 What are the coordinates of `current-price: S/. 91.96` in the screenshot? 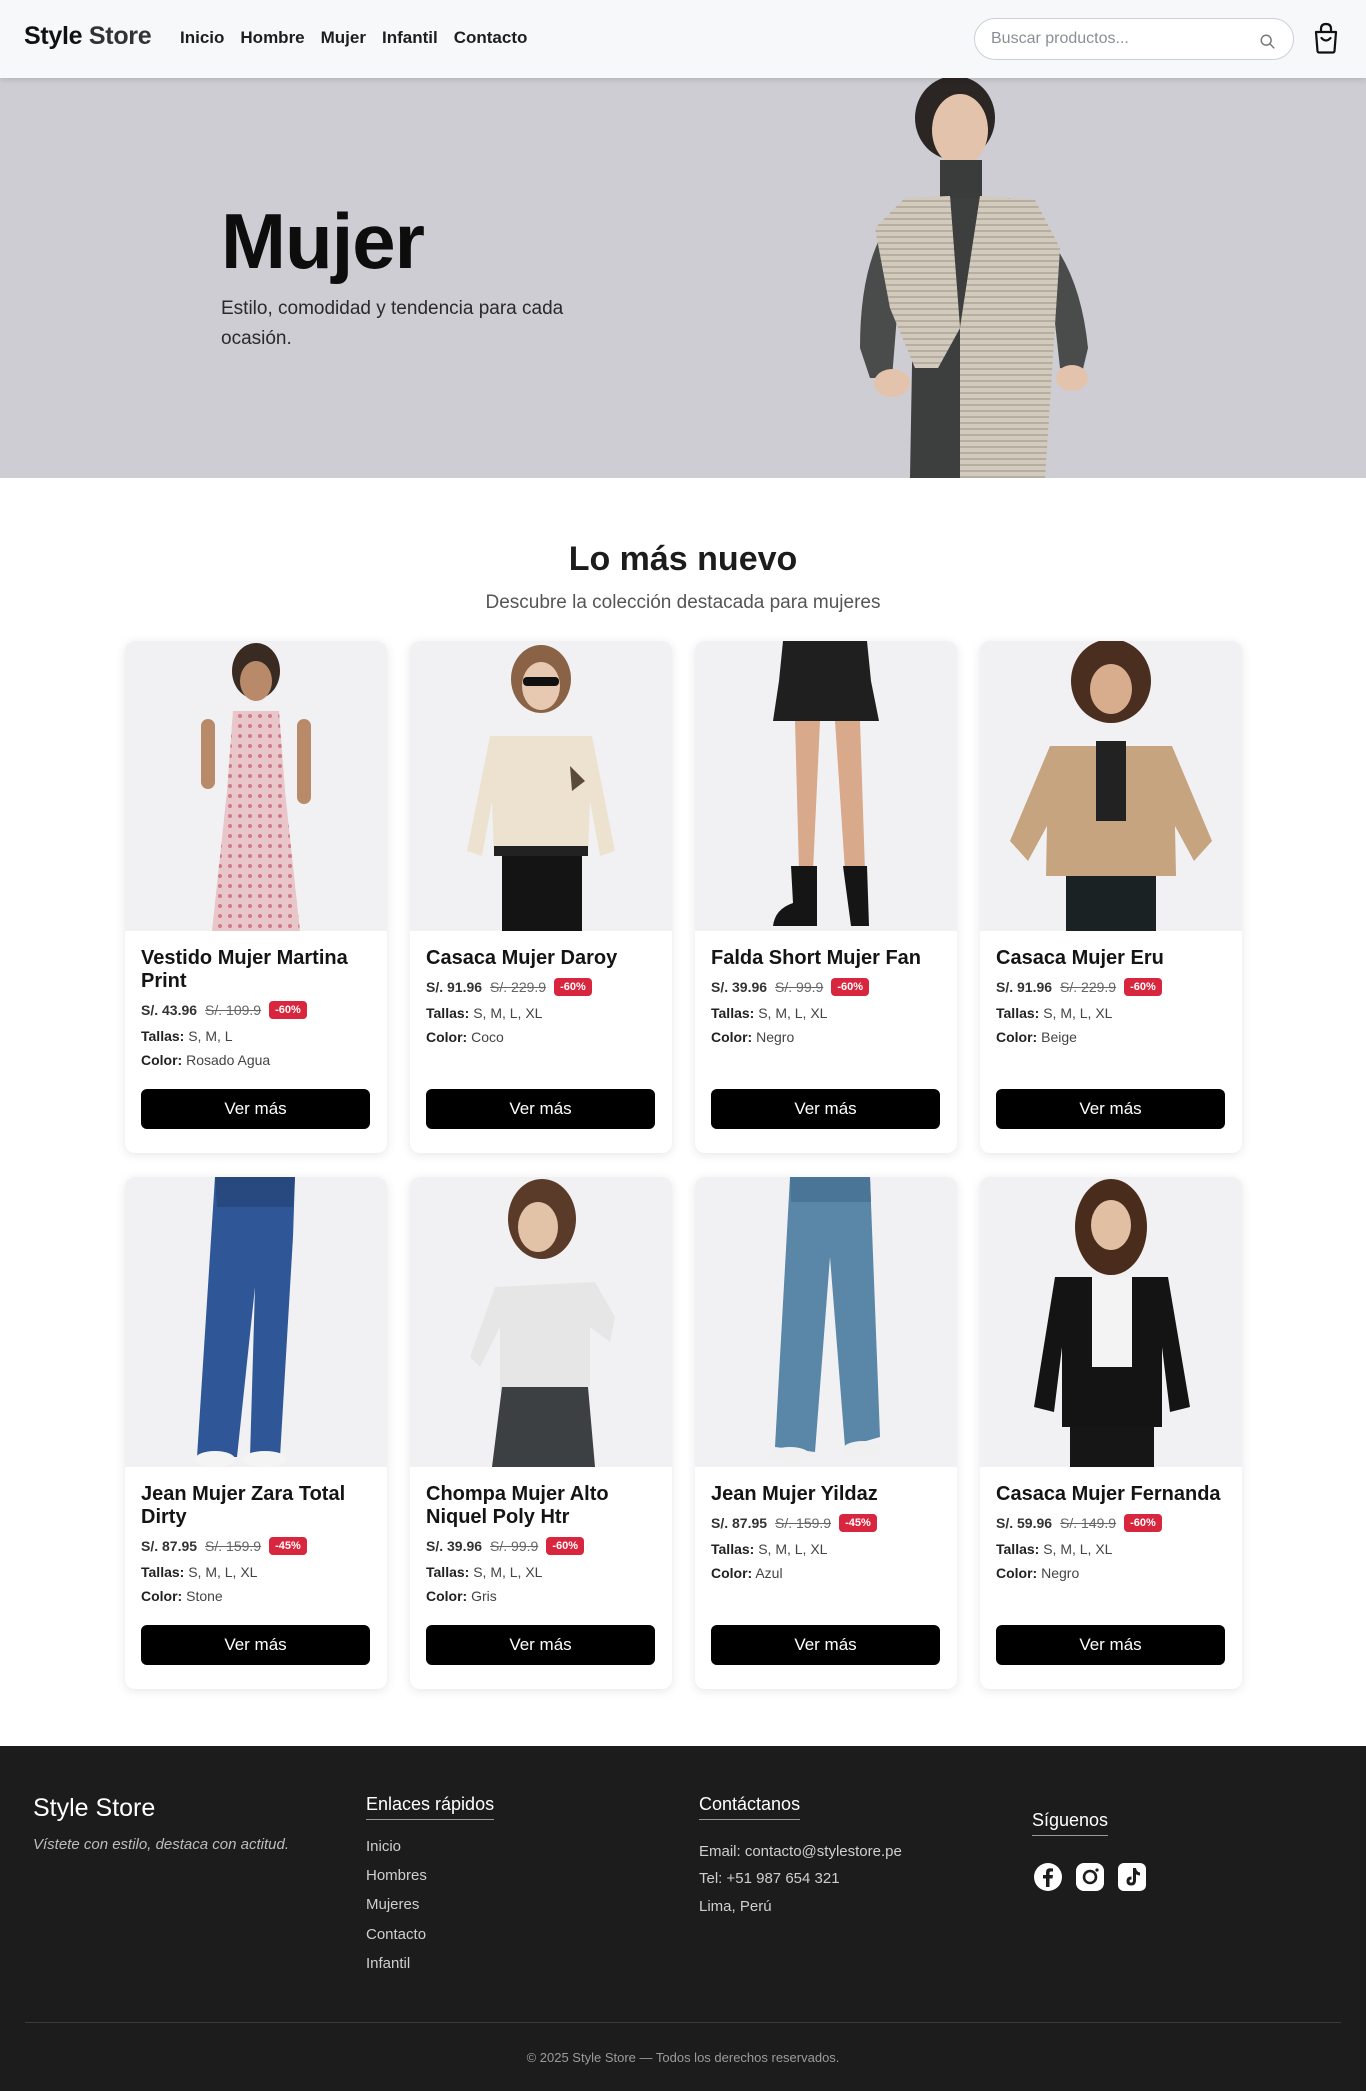 It's located at (1024, 987).